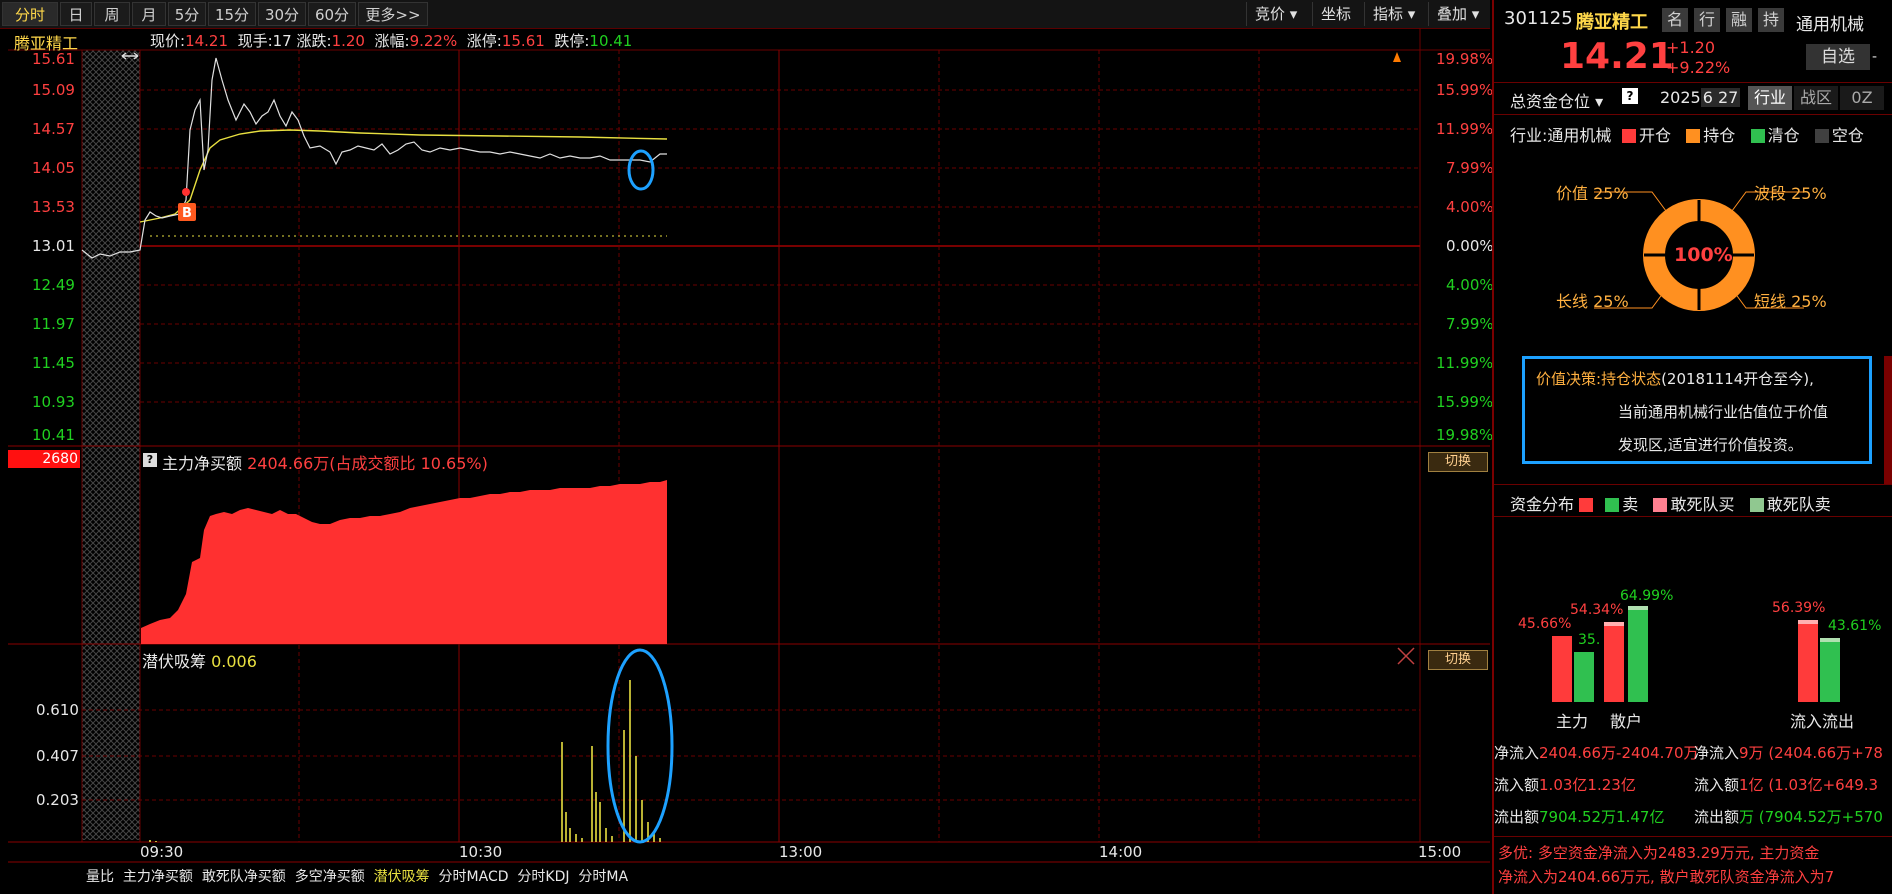 The height and width of the screenshot is (894, 1892). I want to click on price-tick: 14.05, so click(53, 168).